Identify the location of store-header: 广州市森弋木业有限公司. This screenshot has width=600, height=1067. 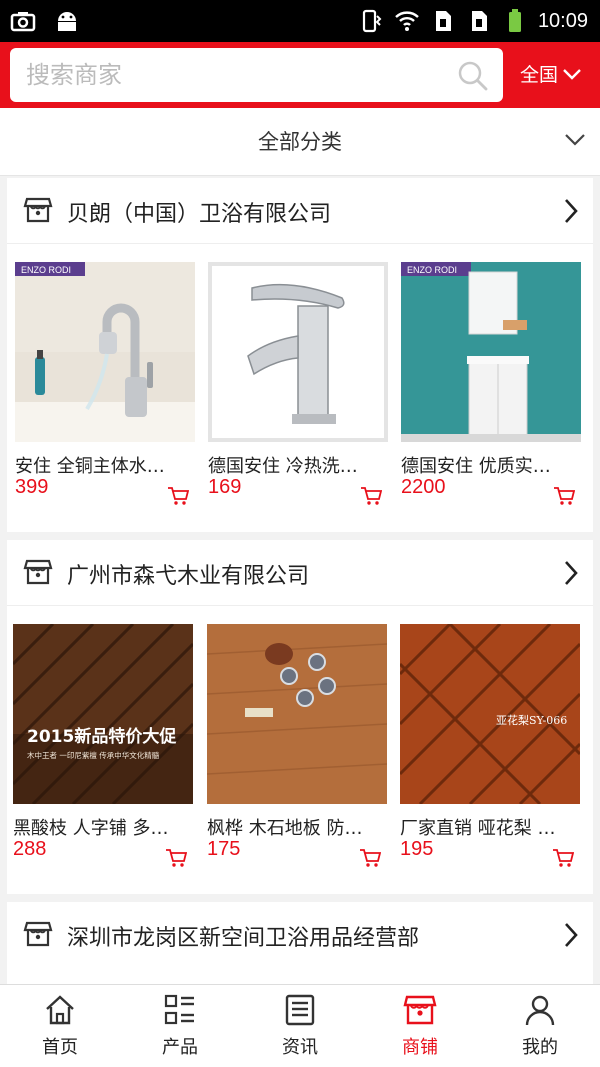
(300, 573).